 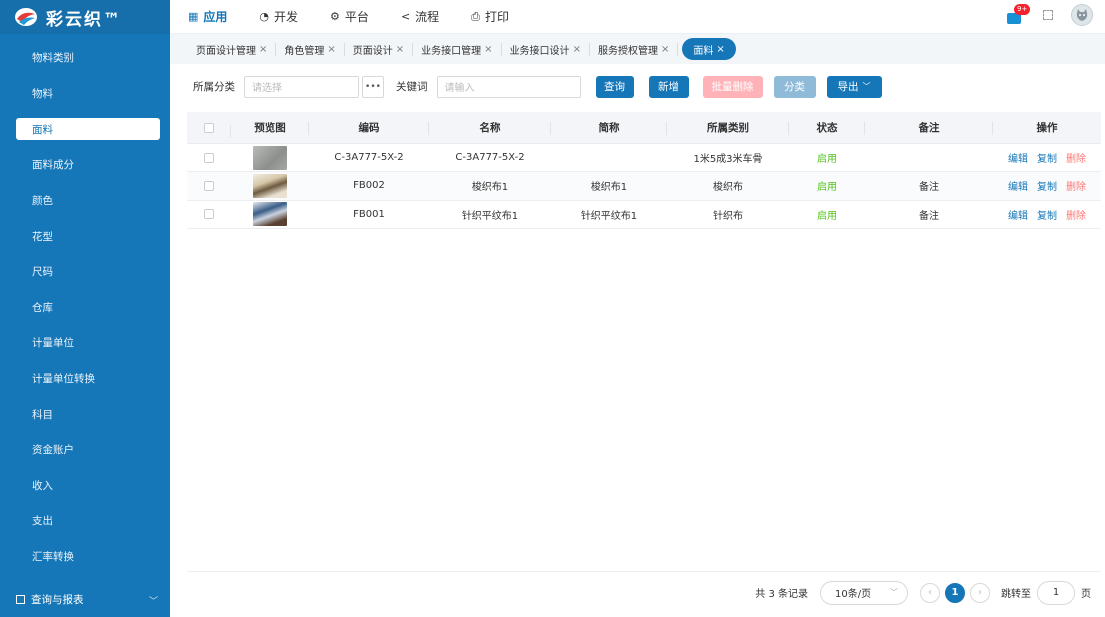 I want to click on sidebar-item-14: 汇率转换, so click(x=85, y=557).